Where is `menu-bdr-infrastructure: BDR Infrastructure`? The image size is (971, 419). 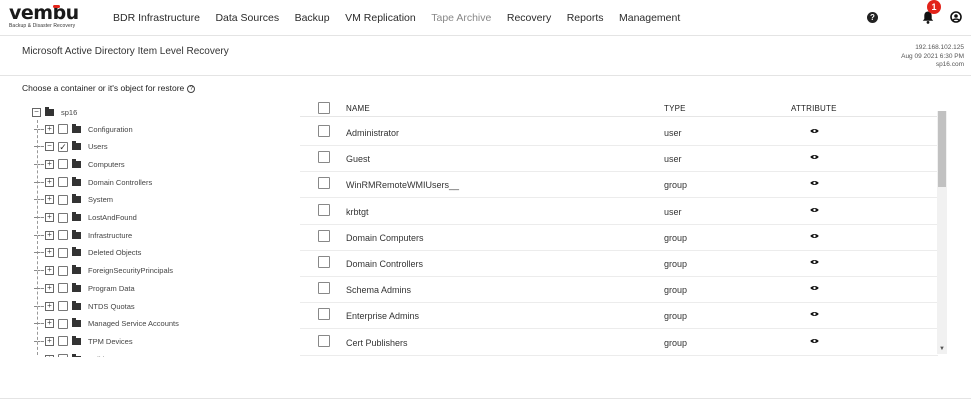
menu-bdr-infrastructure: BDR Infrastructure is located at coordinates (156, 18).